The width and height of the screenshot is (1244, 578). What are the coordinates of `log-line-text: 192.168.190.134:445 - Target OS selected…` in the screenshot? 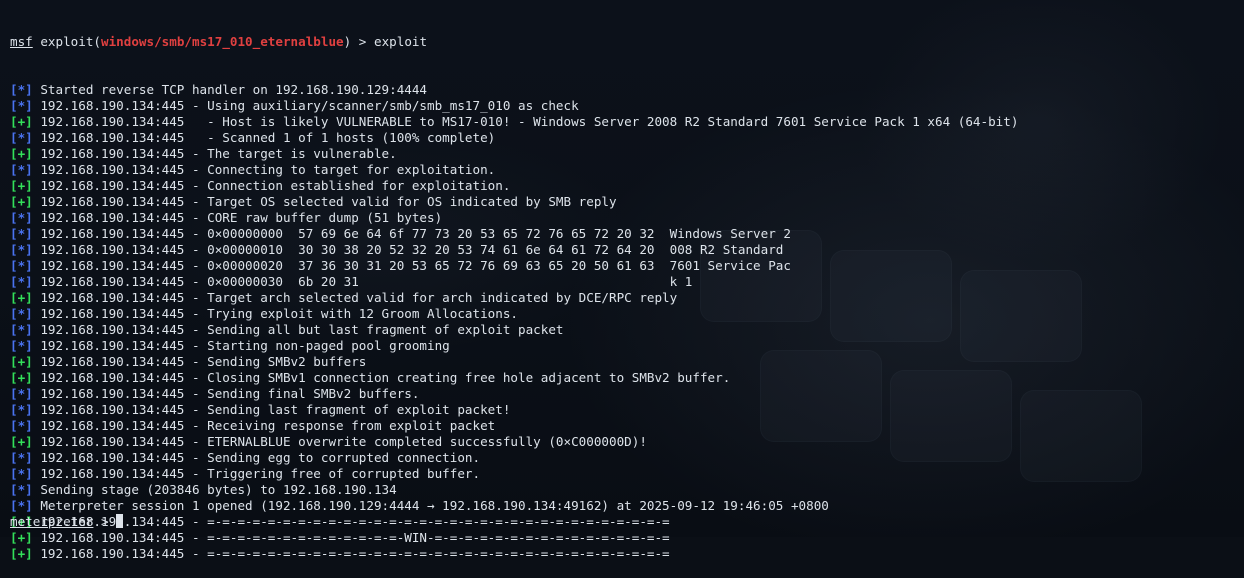 It's located at (324, 201).